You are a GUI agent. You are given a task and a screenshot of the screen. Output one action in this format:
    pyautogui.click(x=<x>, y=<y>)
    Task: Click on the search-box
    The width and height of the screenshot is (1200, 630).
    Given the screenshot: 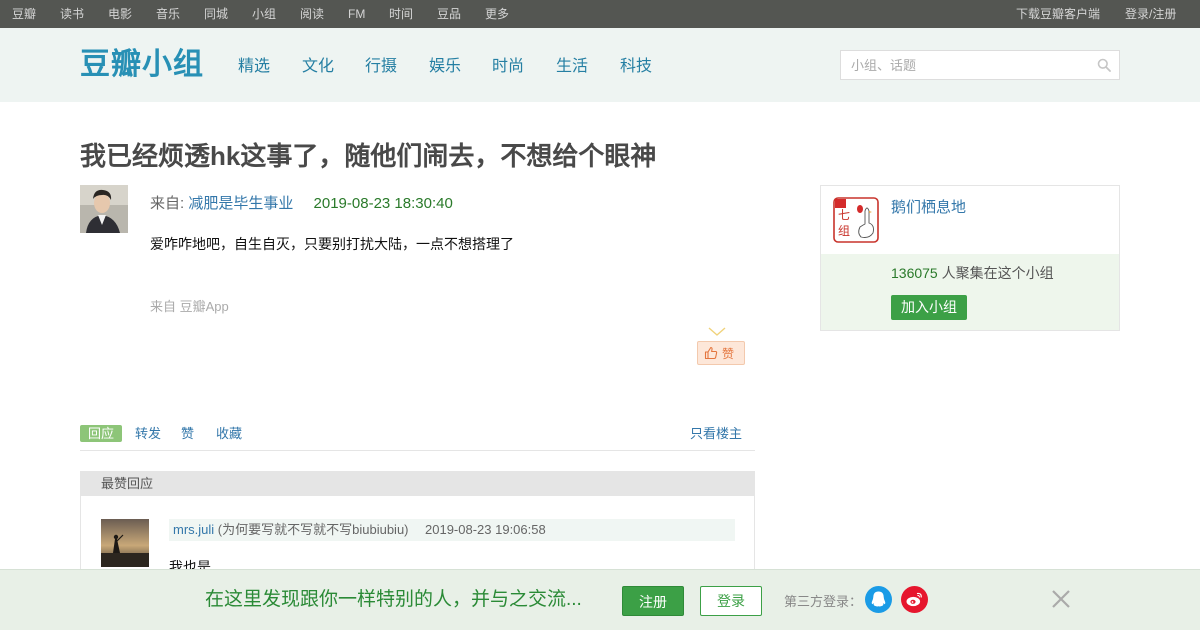 What is the action you would take?
    pyautogui.click(x=980, y=65)
    